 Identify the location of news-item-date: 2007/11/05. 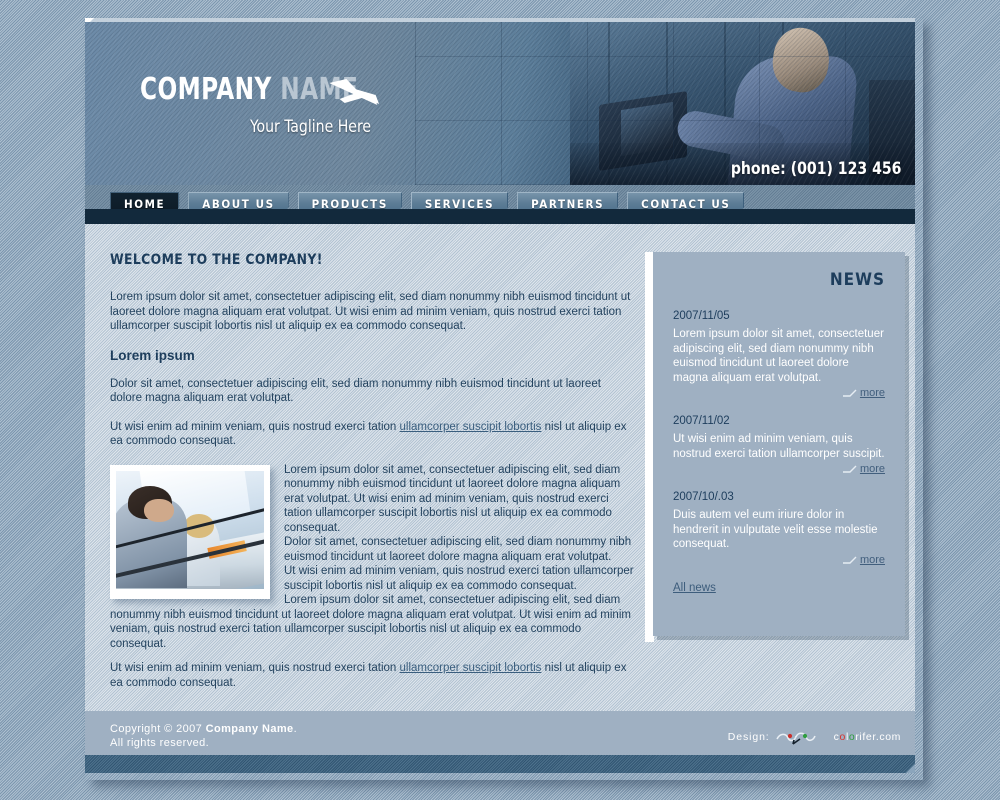
(701, 316).